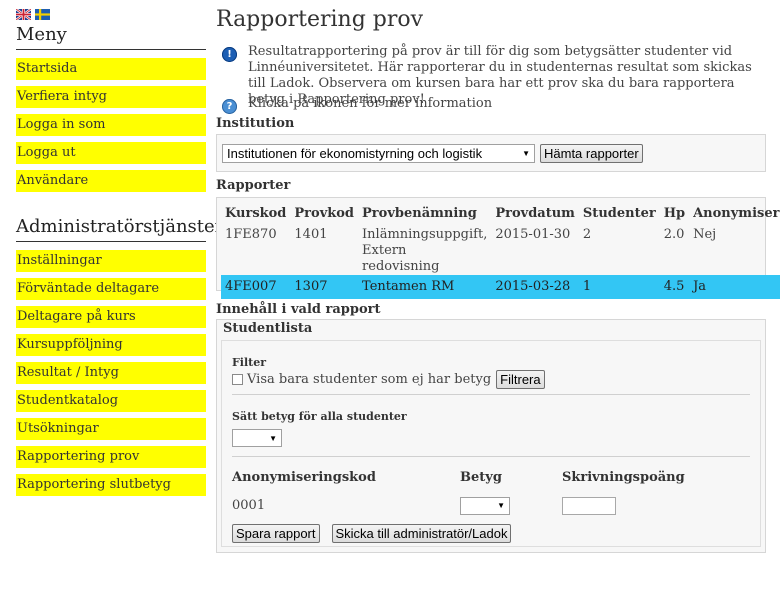  What do you see at coordinates (369, 379) in the screenshot?
I see `unrated-only-label: Visa bara studenter som ej har betyg` at bounding box center [369, 379].